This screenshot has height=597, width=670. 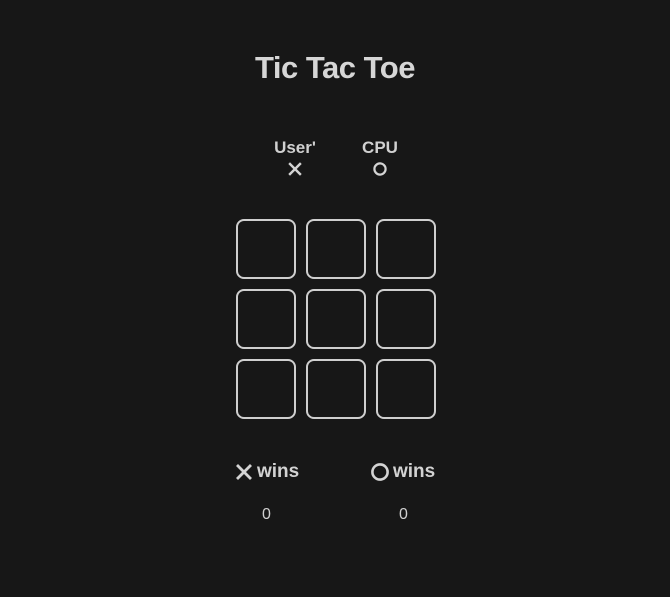 I want to click on player-user-name: User', so click(x=295, y=147).